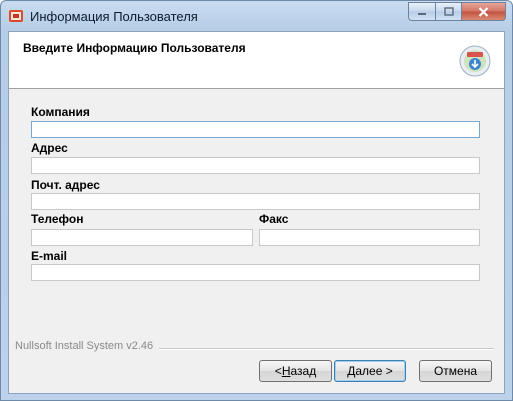 This screenshot has width=513, height=401. What do you see at coordinates (65, 185) in the screenshot?
I see `postal-address-label: Почт. адрес` at bounding box center [65, 185].